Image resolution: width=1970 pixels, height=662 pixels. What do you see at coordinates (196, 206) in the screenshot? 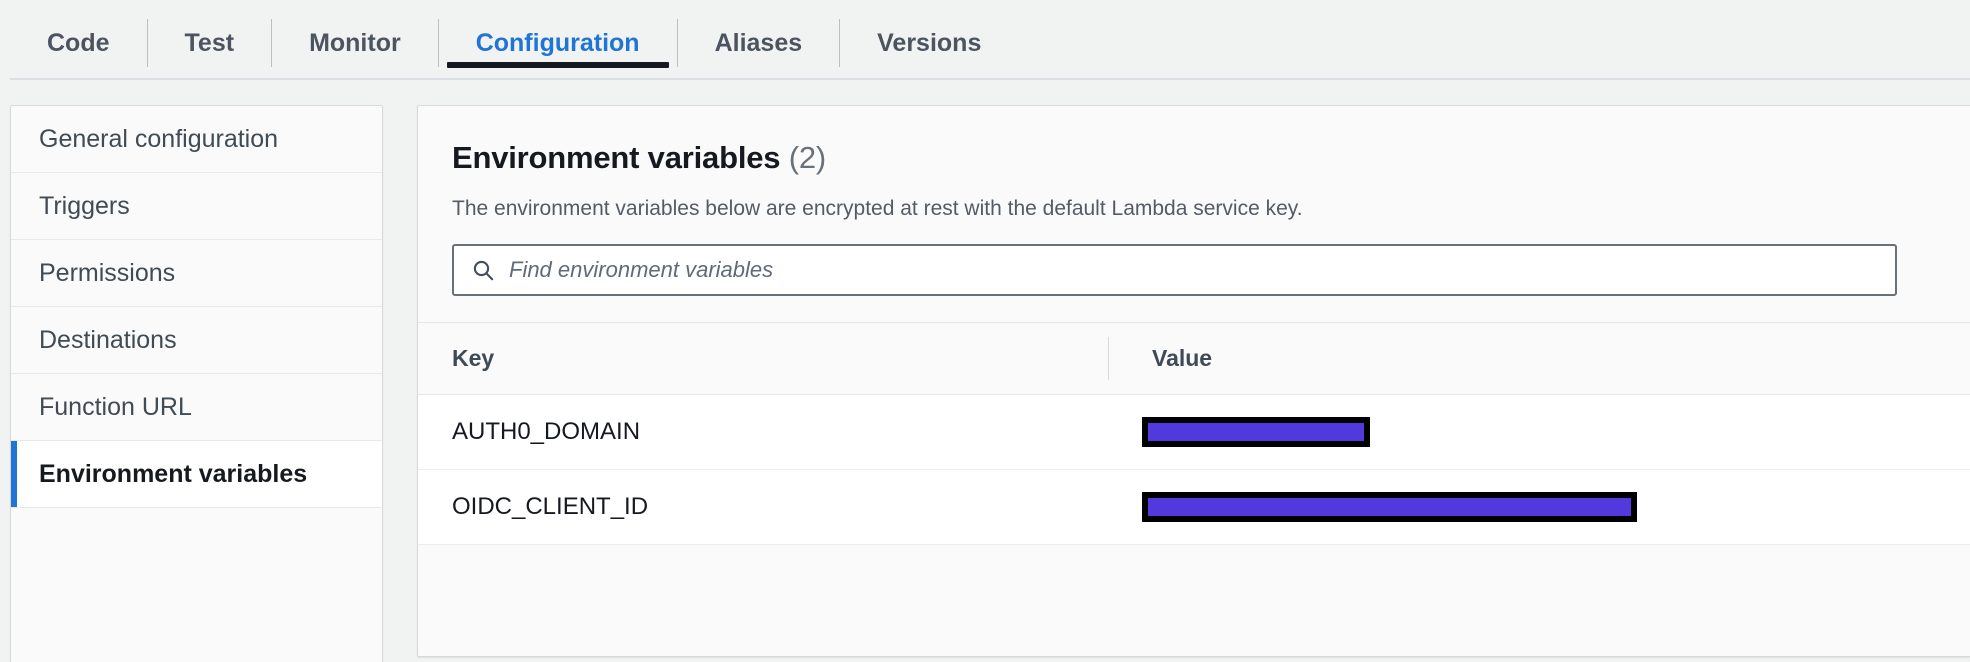
I see `sidebar-item-triggers: Triggers` at bounding box center [196, 206].